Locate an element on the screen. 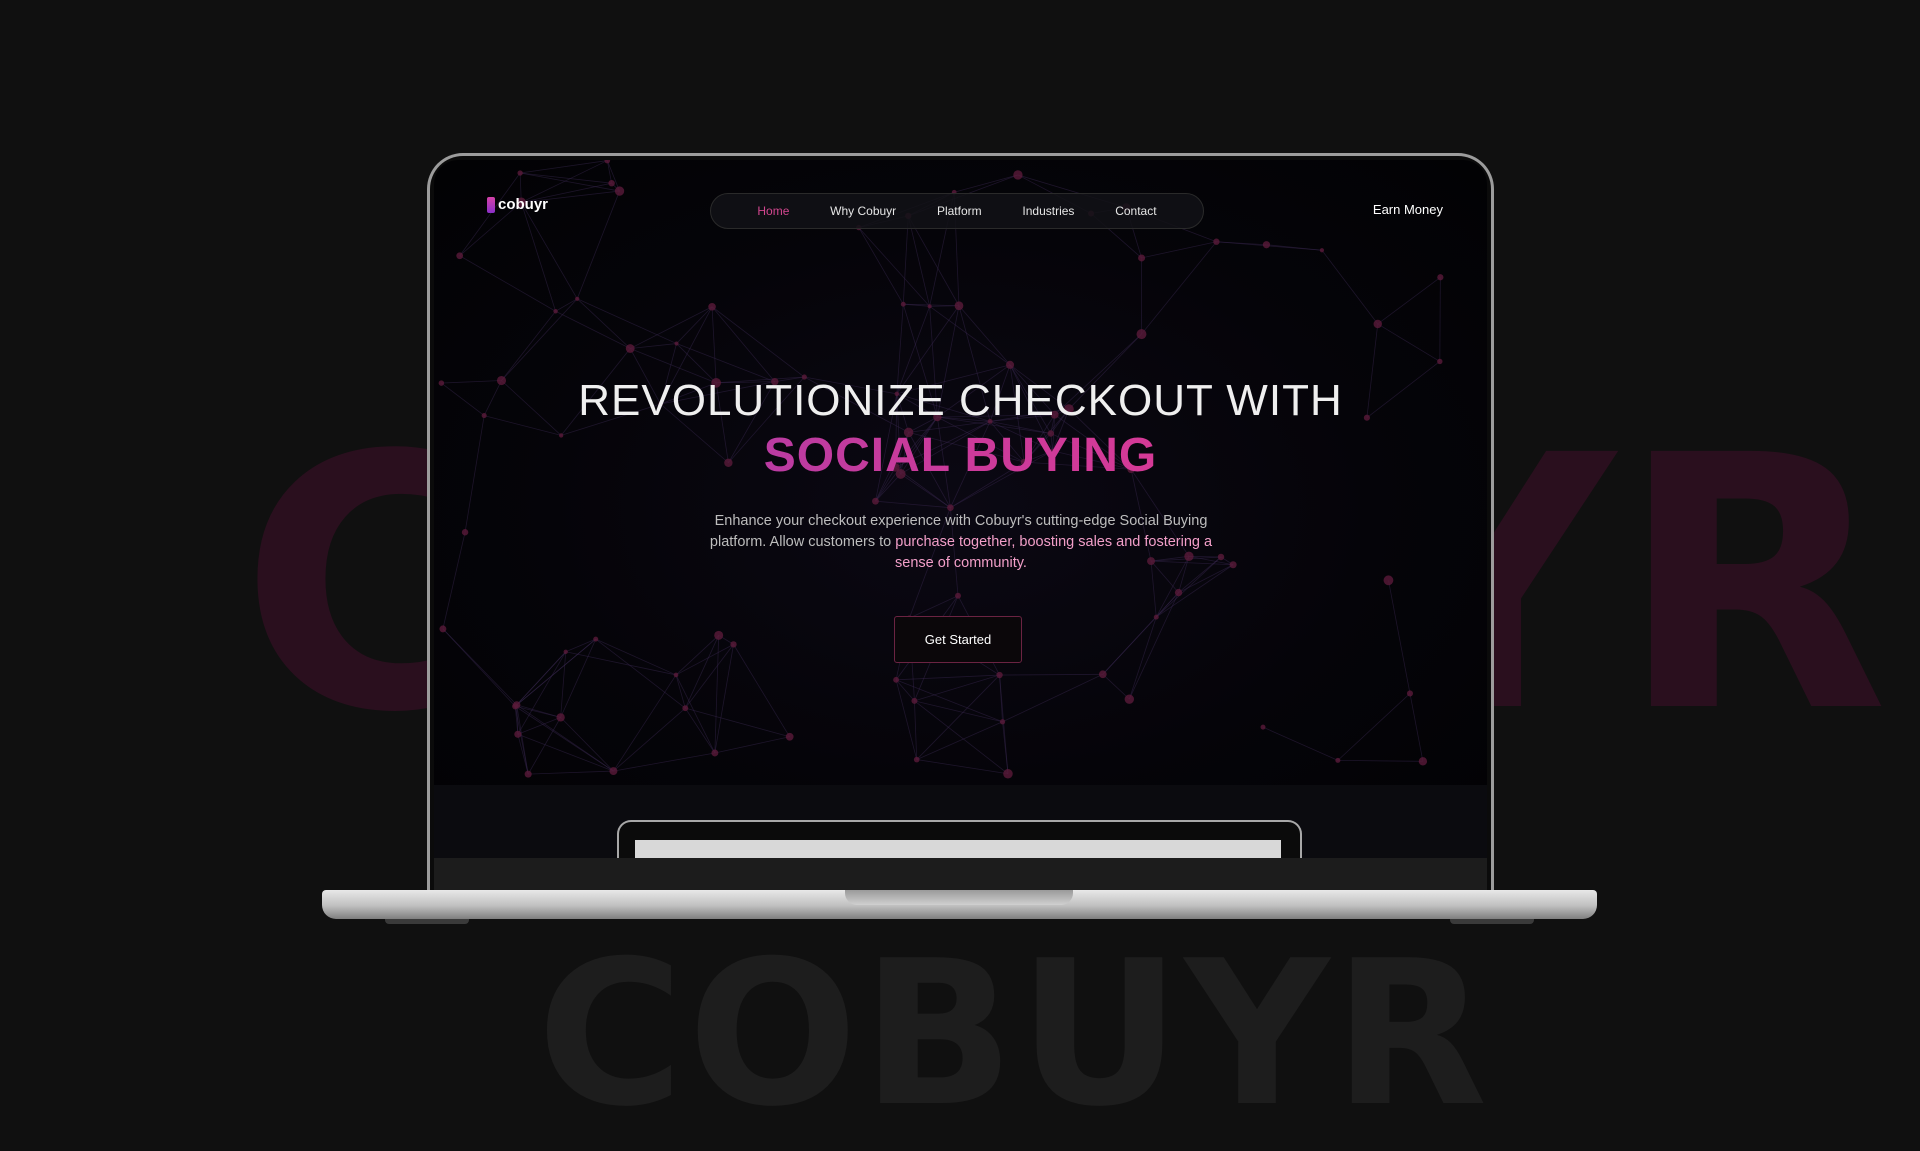 This screenshot has height=1151, width=1920. logo: cobuyr is located at coordinates (517, 204).